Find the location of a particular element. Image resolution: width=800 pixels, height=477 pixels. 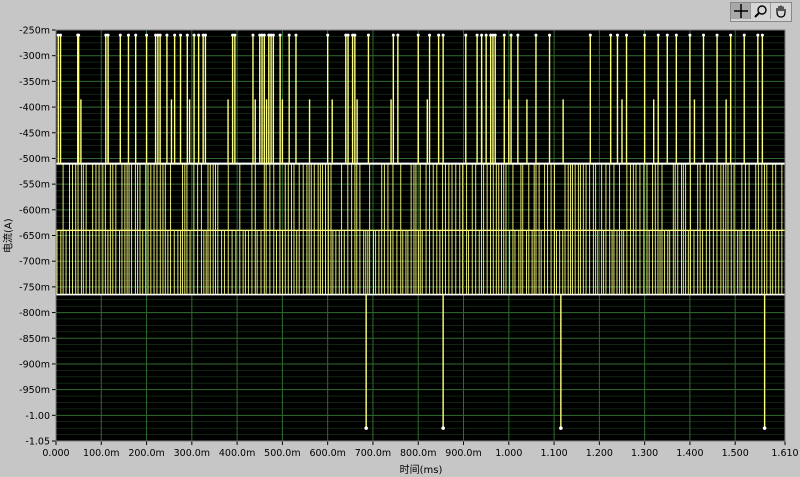

x-tick-label: 400.0m is located at coordinates (237, 453).